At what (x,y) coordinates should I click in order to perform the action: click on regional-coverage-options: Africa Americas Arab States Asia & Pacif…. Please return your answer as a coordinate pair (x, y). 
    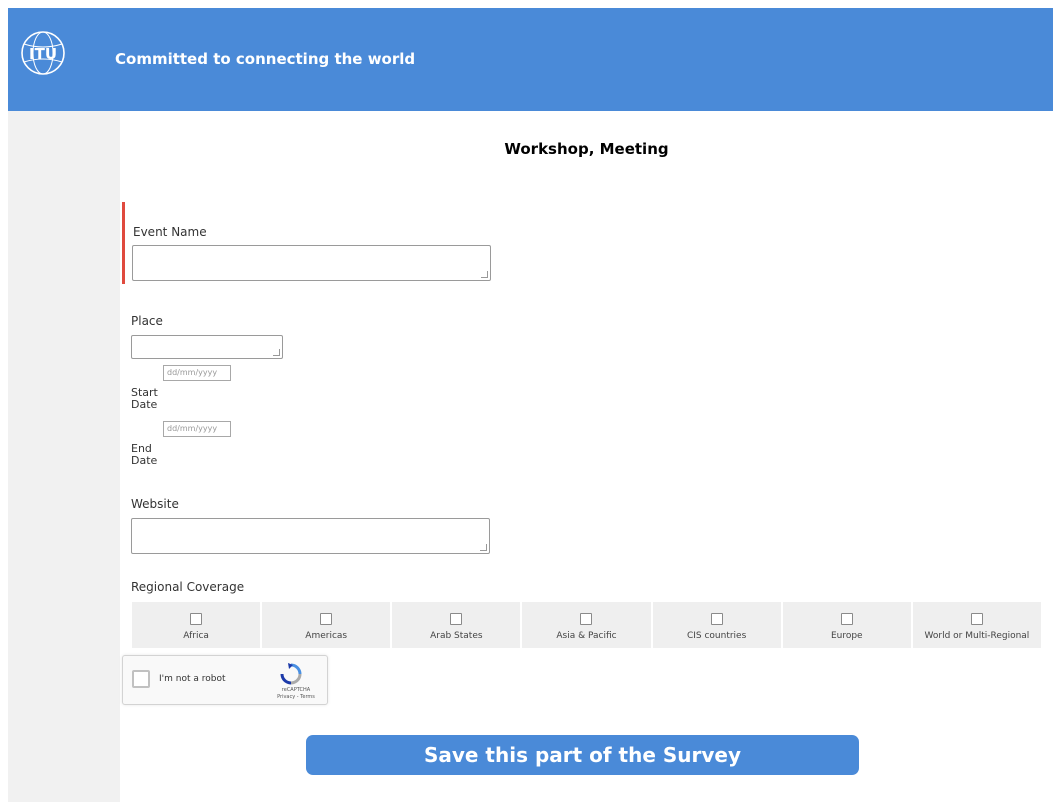
    Looking at the image, I should click on (586, 625).